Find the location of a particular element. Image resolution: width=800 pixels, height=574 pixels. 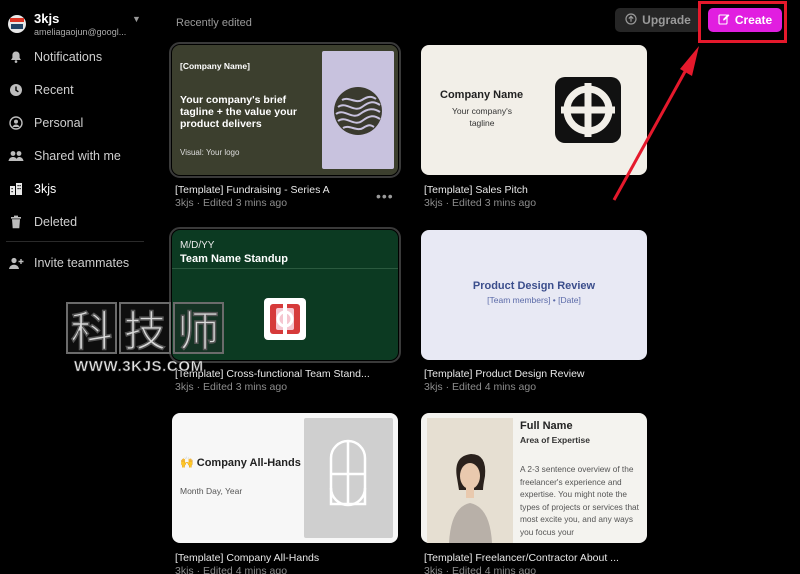

people-icon is located at coordinates (16, 156).